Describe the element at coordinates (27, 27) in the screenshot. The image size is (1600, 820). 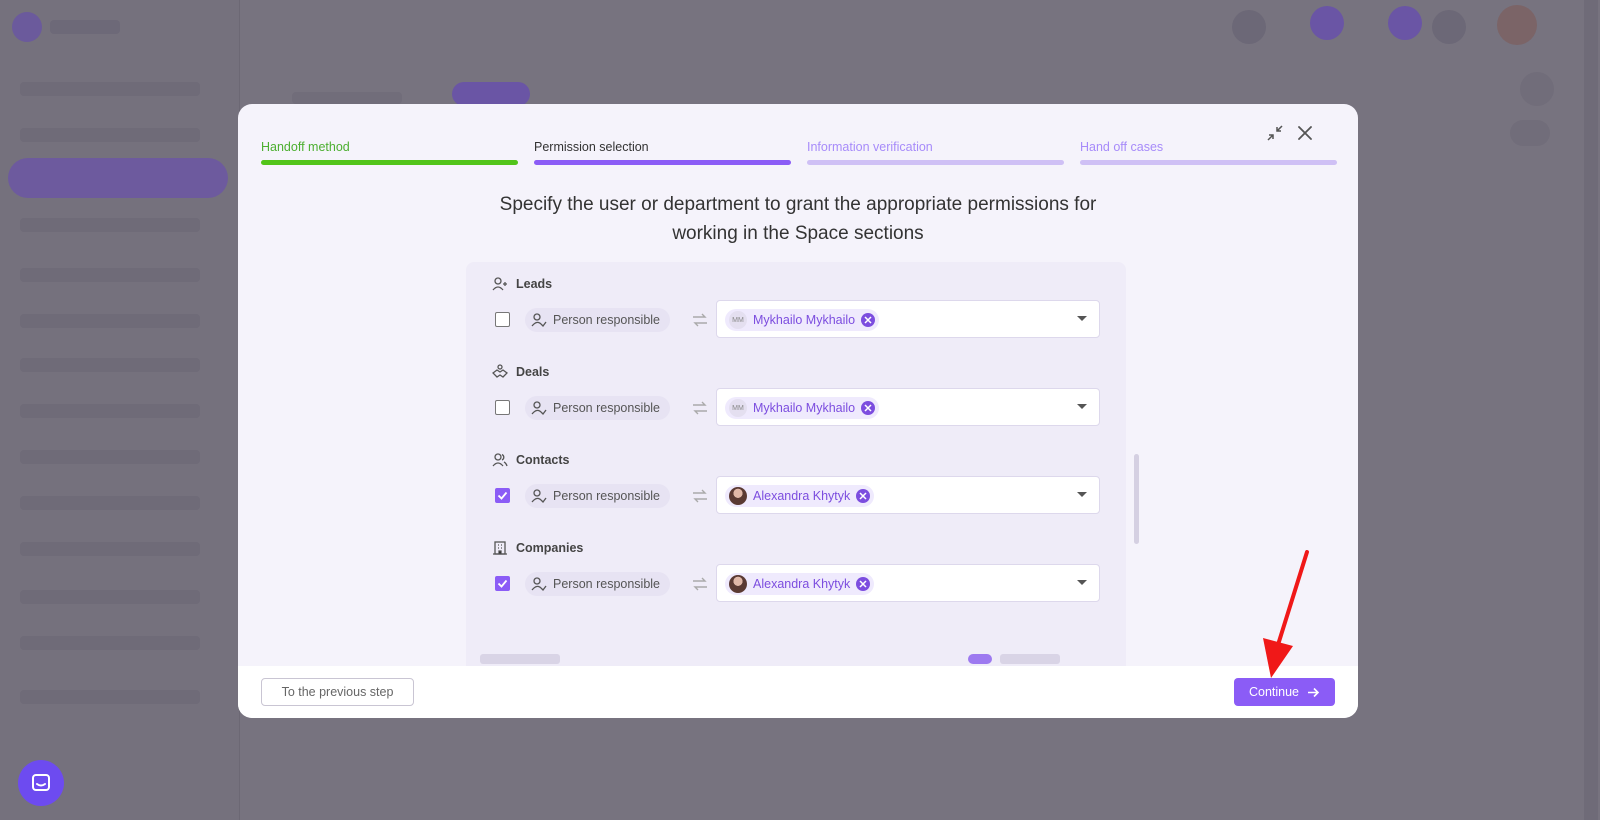
I see `app-logo` at that location.